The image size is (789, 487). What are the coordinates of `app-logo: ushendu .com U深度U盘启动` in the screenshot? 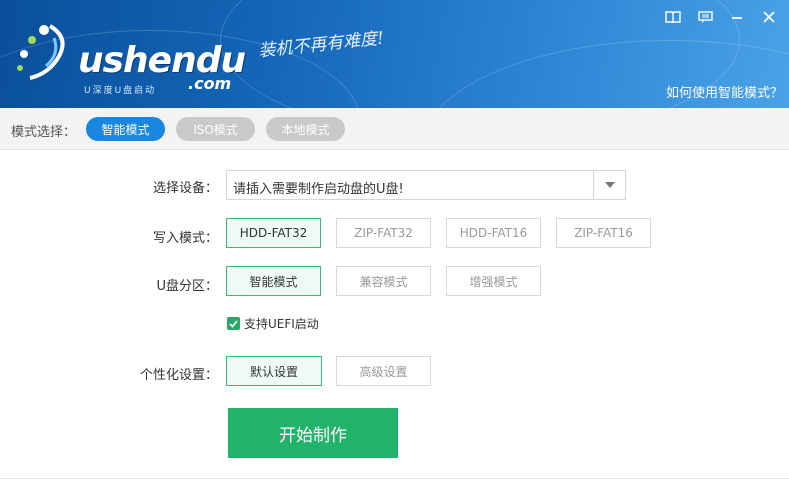 It's located at (128, 57).